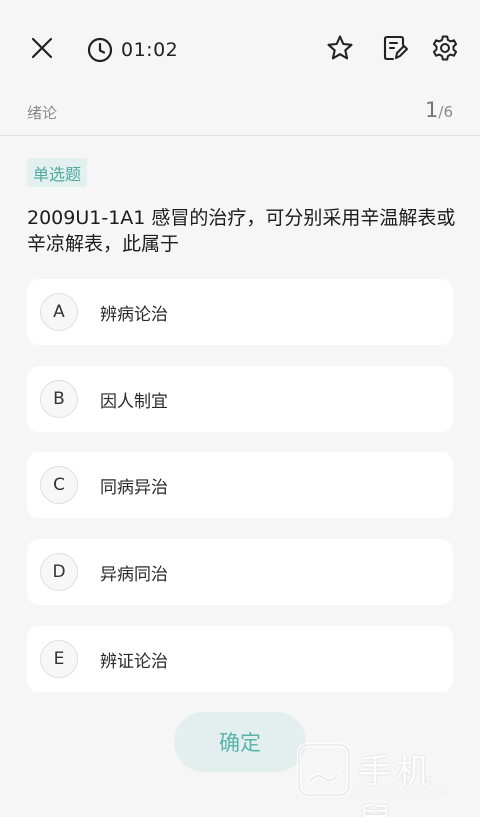 The height and width of the screenshot is (817, 480). Describe the element at coordinates (432, 110) in the screenshot. I see `current-question-number: 1` at that location.